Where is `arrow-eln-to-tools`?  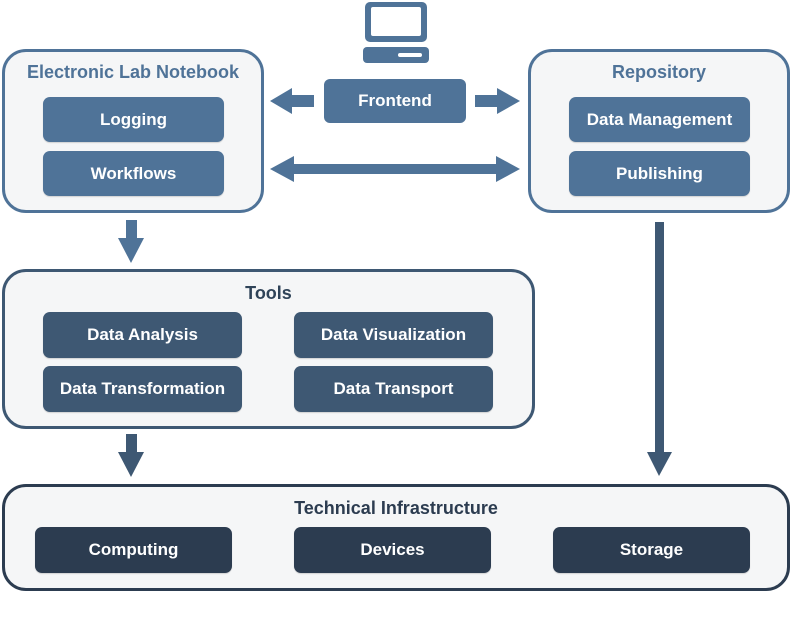
arrow-eln-to-tools is located at coordinates (131, 241).